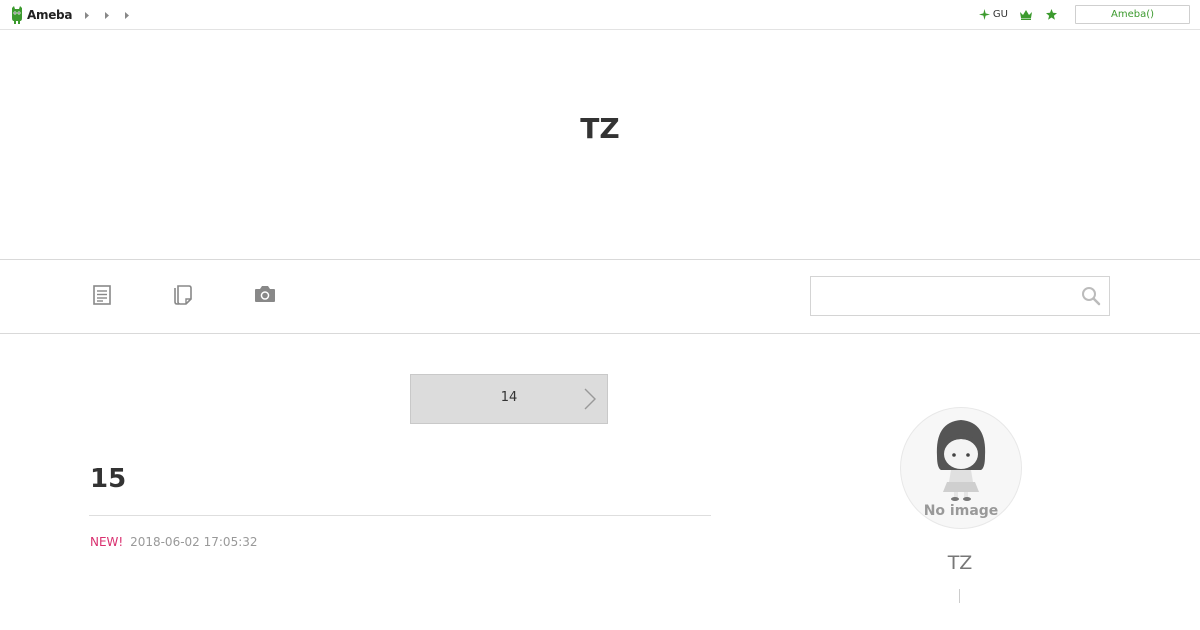 Image resolution: width=1200 pixels, height=630 pixels. What do you see at coordinates (1000, 14) in the screenshot?
I see `gu-label: GU` at bounding box center [1000, 14].